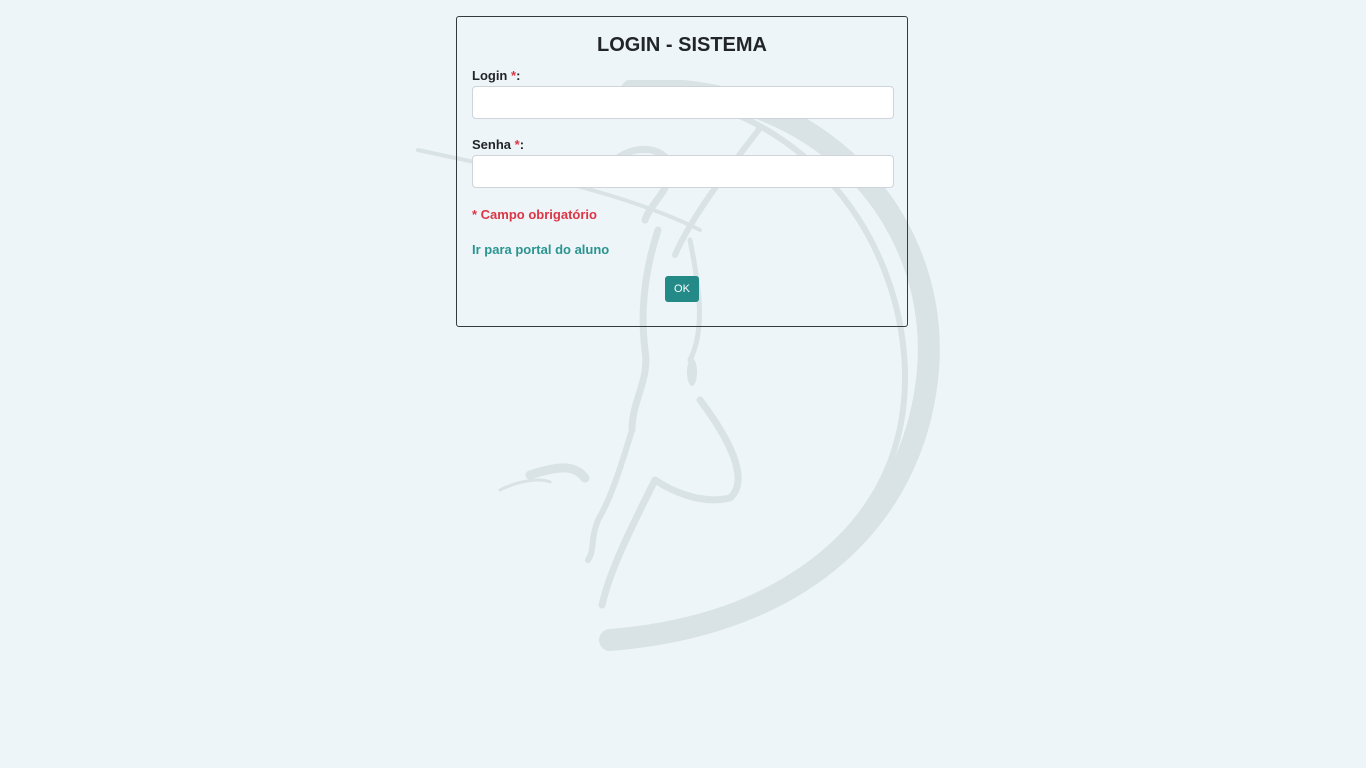  What do you see at coordinates (492, 144) in the screenshot?
I see `senha-label-text: Senha` at bounding box center [492, 144].